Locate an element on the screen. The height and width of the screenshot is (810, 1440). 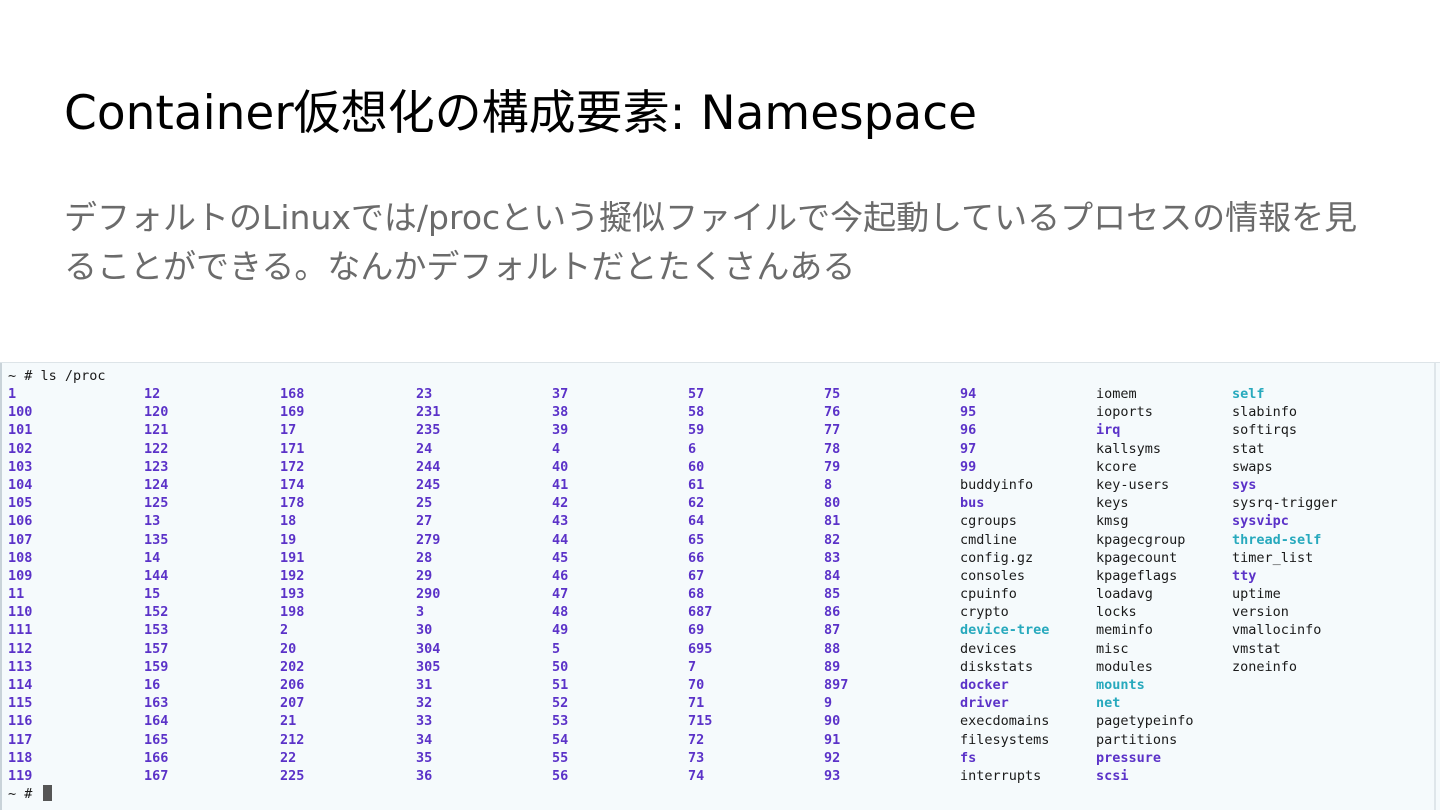
proc-entry: 56 is located at coordinates (560, 775).